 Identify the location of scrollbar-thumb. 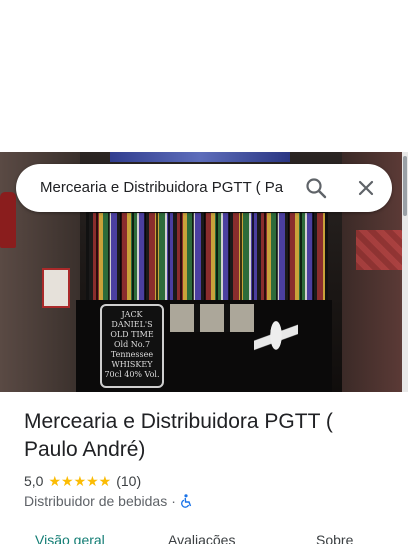
(405, 186).